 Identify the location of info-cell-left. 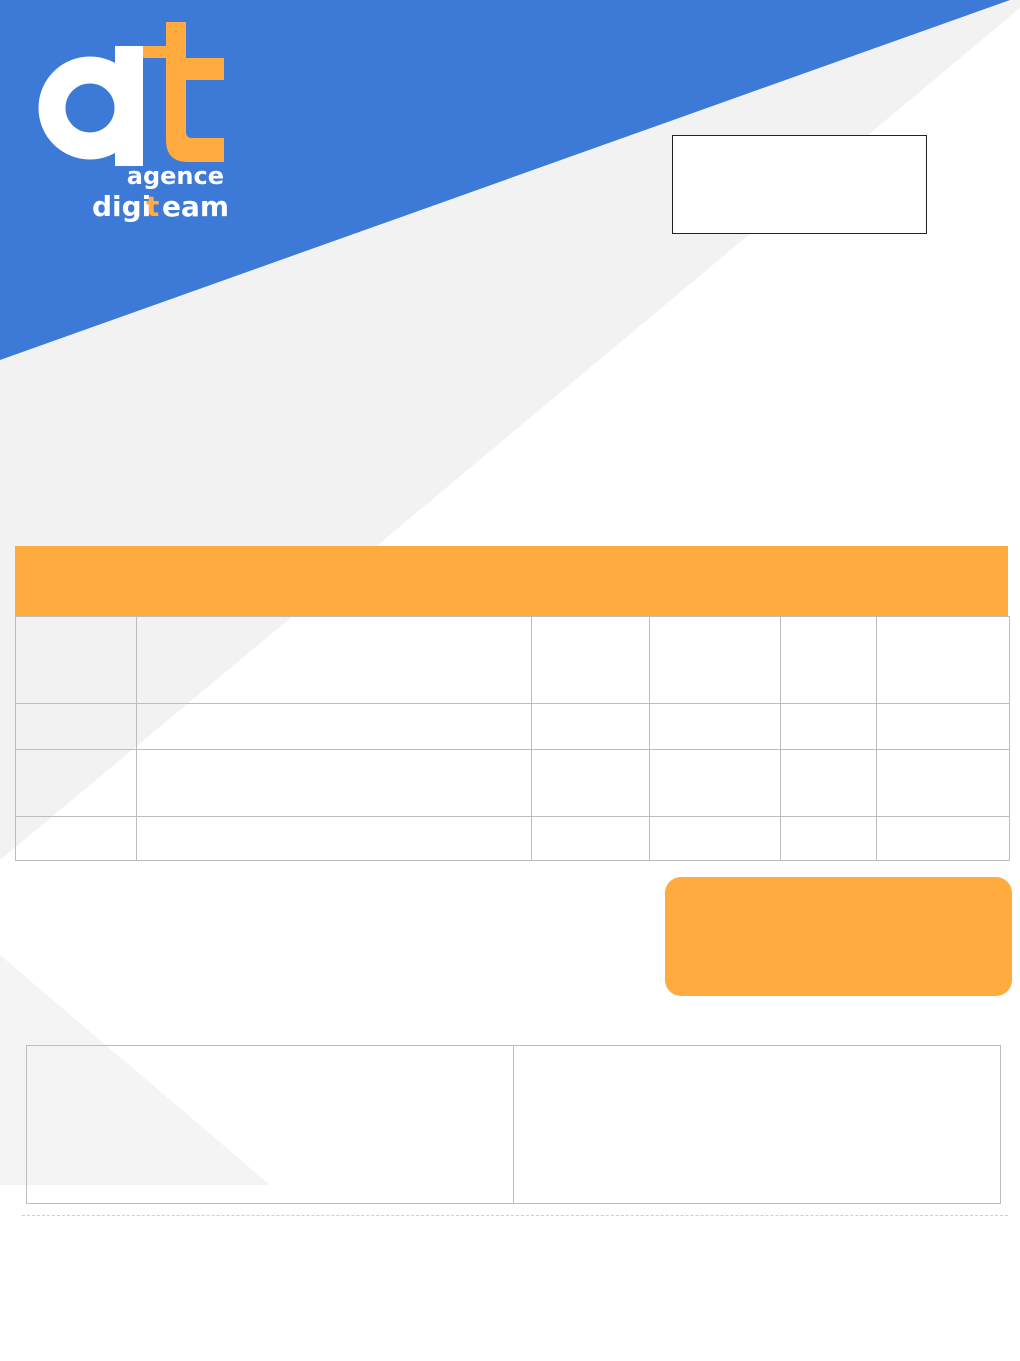
(270, 1124).